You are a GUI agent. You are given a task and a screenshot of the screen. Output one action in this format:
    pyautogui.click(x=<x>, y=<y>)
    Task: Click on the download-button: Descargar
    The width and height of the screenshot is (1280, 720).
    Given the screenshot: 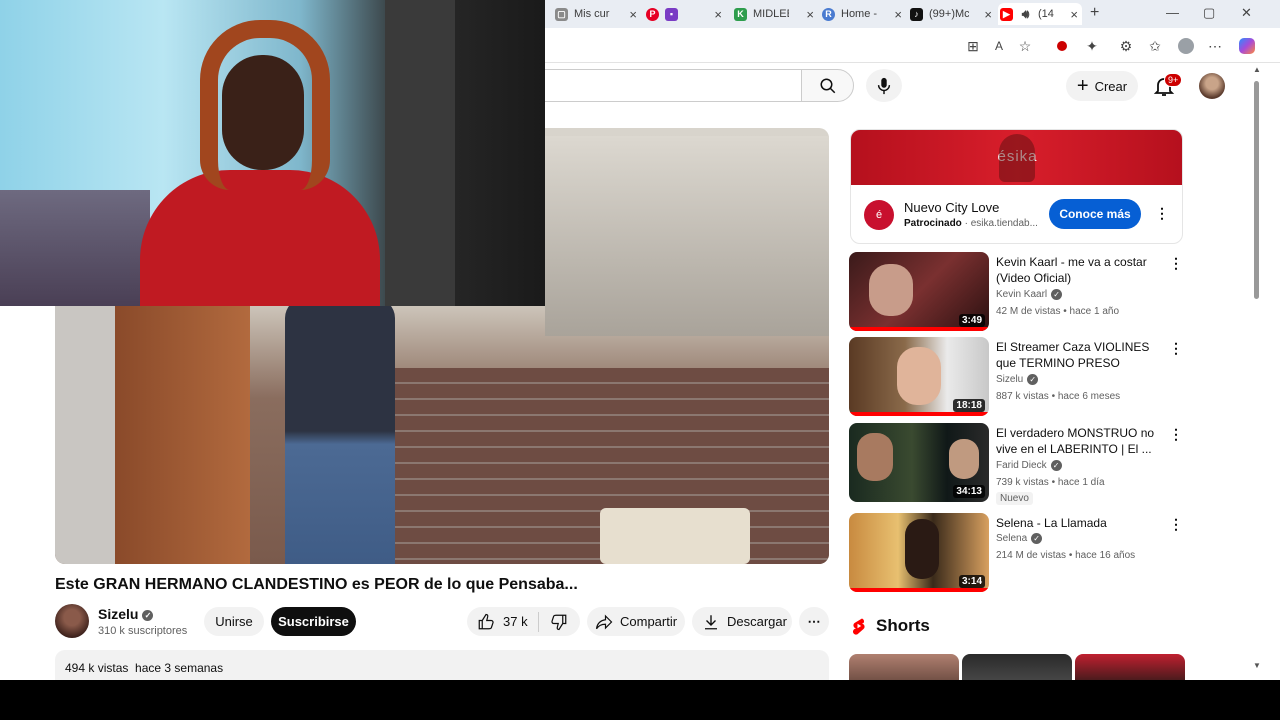 What is the action you would take?
    pyautogui.click(x=742, y=621)
    